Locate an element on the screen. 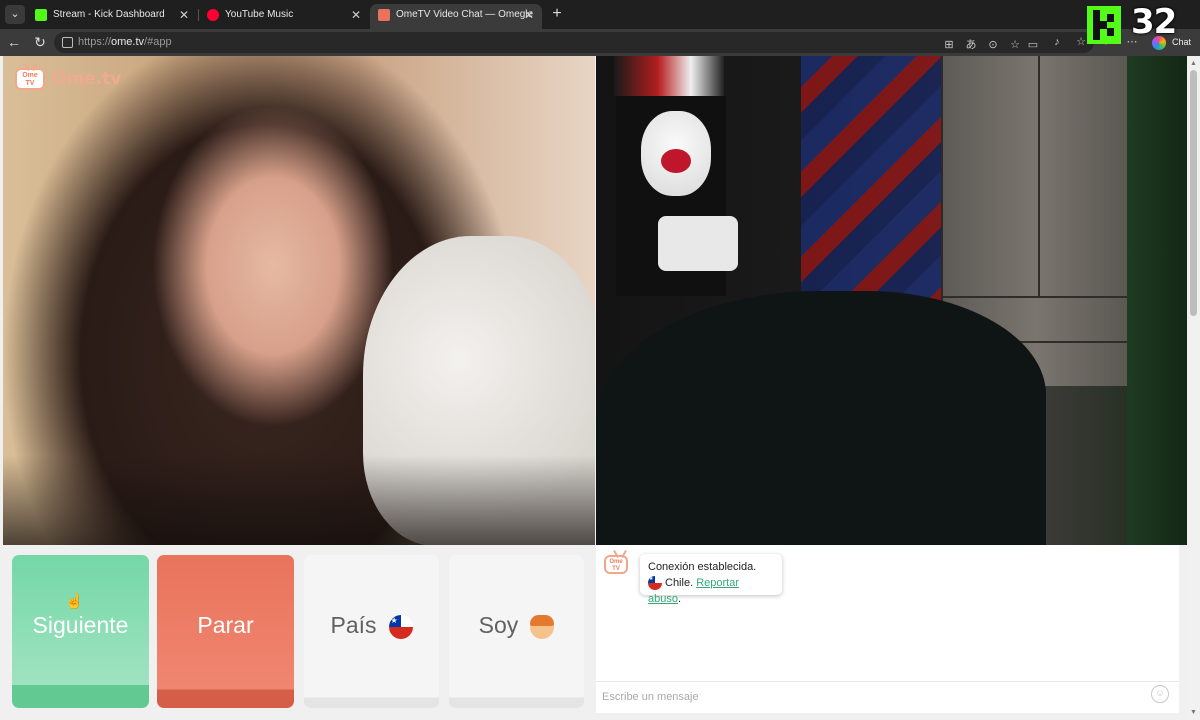 Image resolution: width=1200 pixels, height=720 pixels. stop-button: Parar is located at coordinates (225, 631).